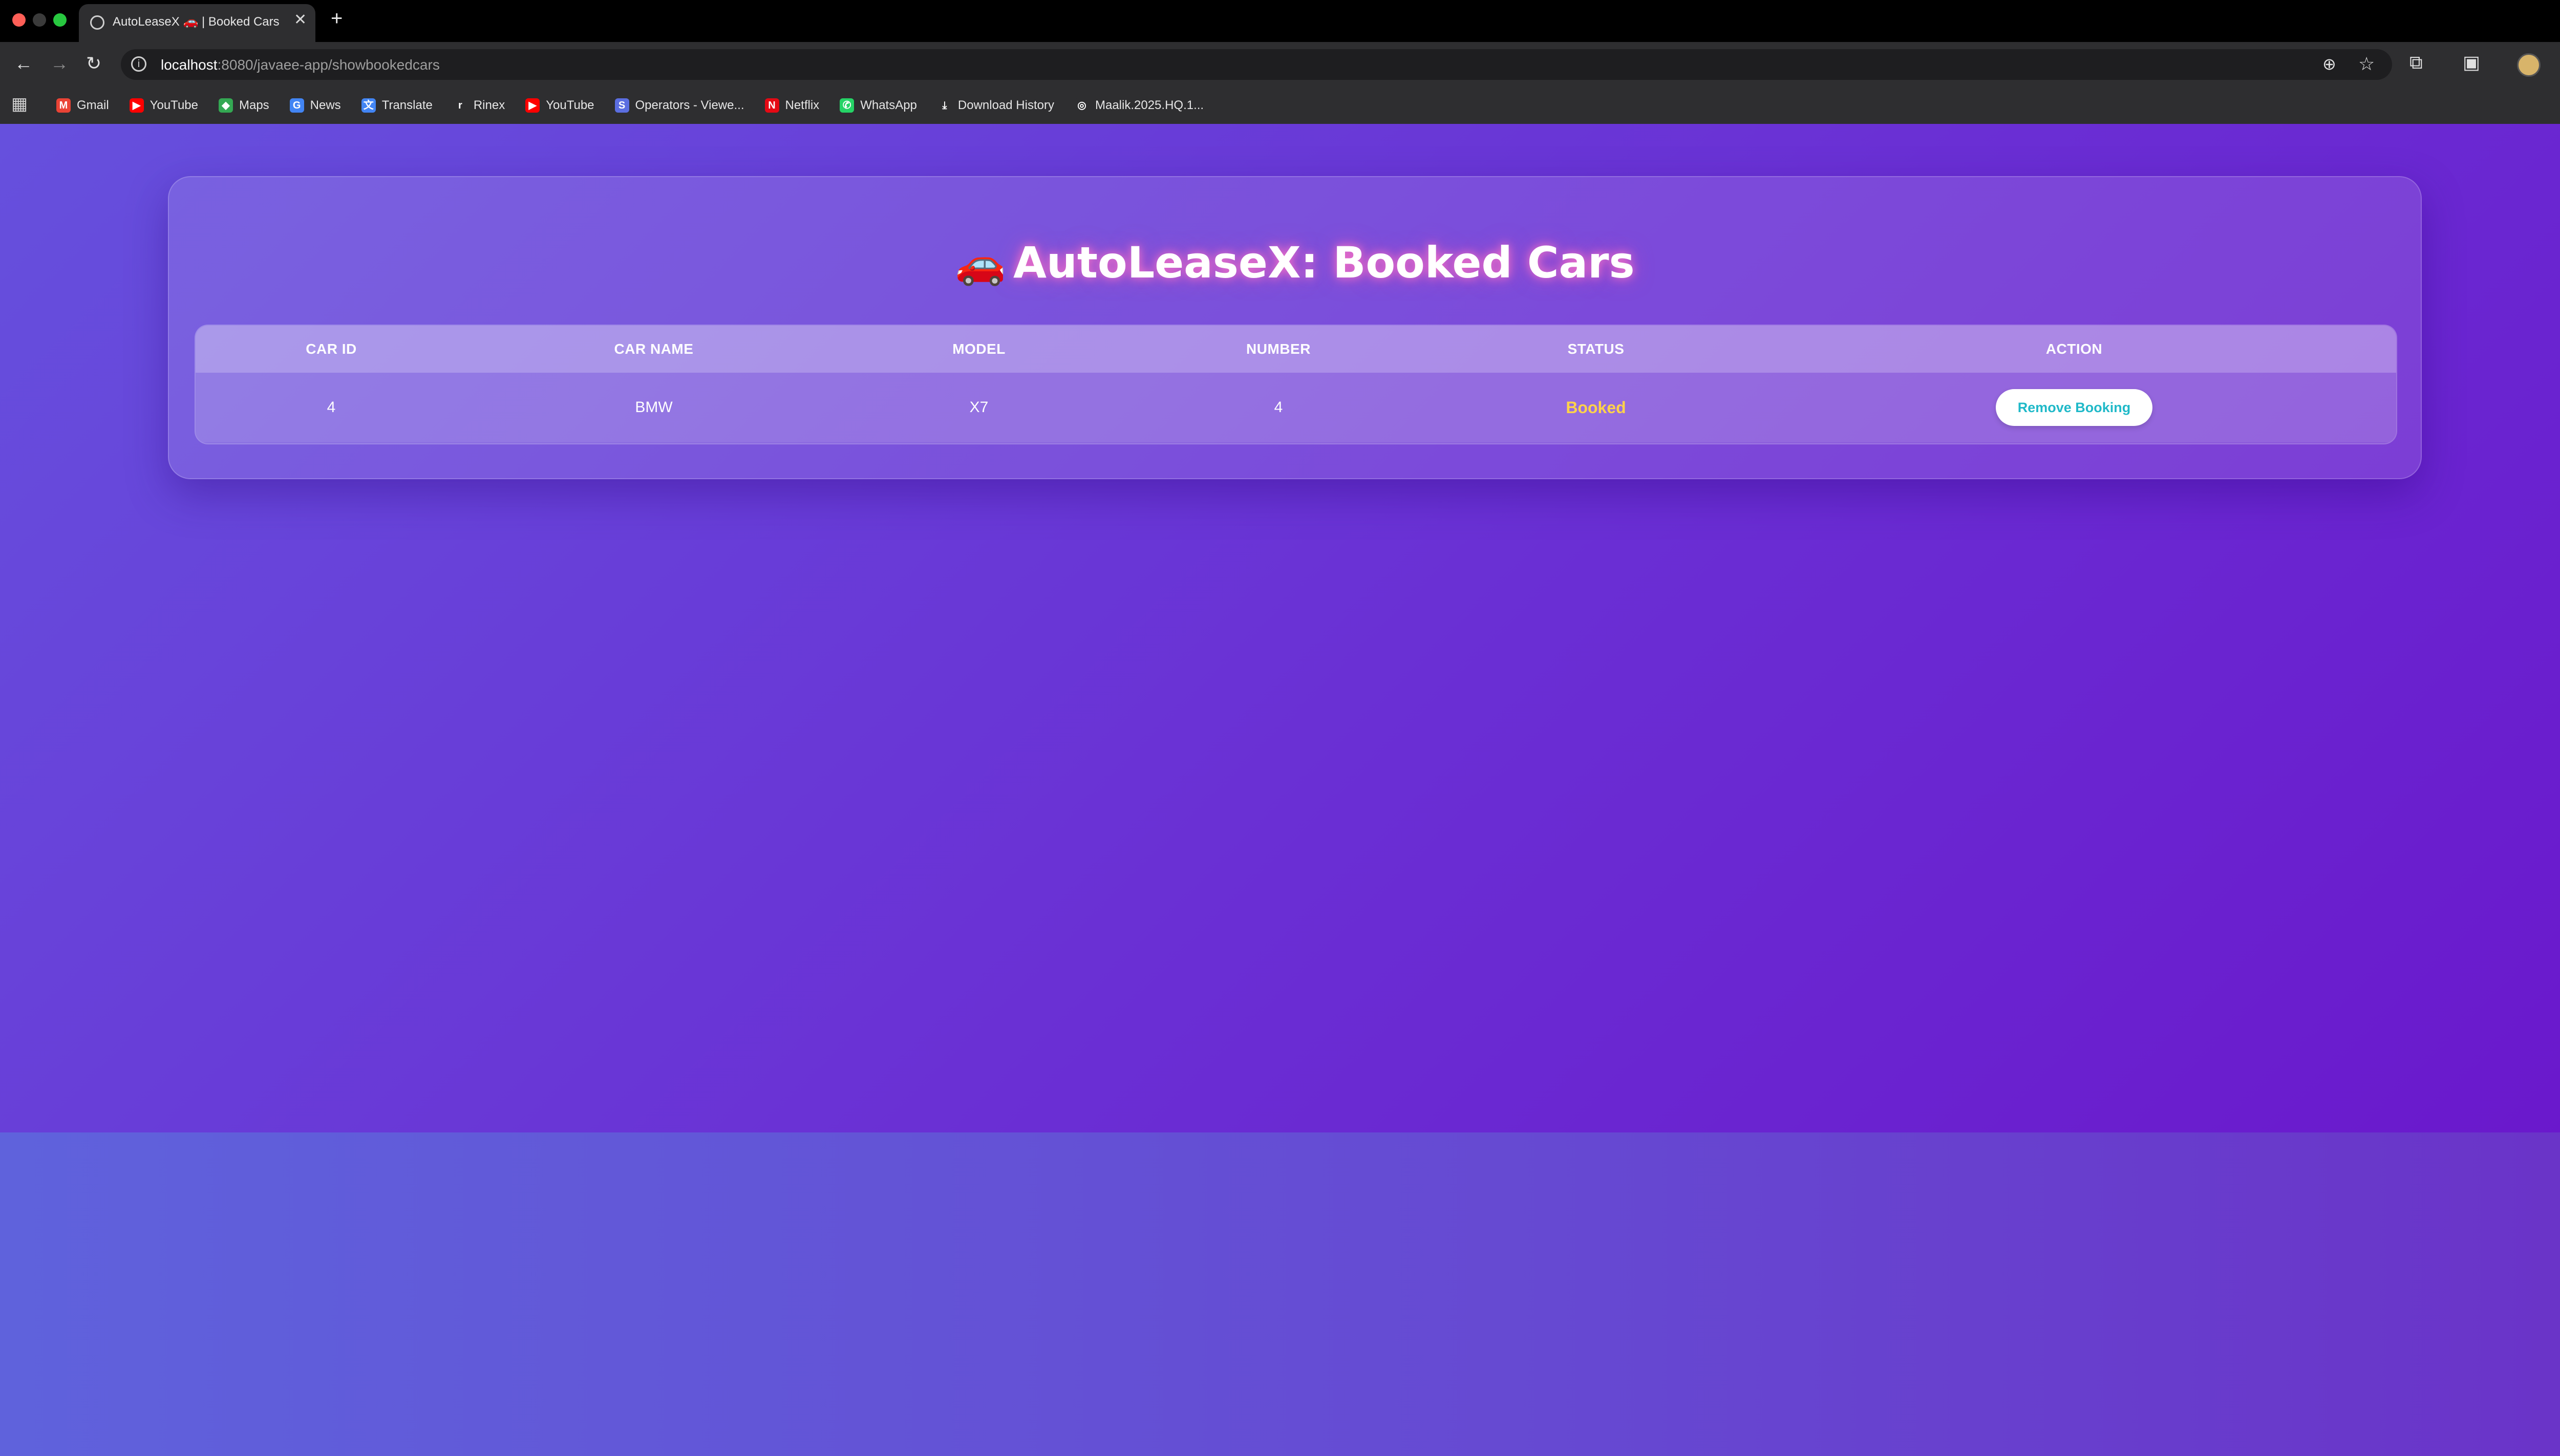 The width and height of the screenshot is (2560, 1456). I want to click on bookmark-label: News, so click(325, 105).